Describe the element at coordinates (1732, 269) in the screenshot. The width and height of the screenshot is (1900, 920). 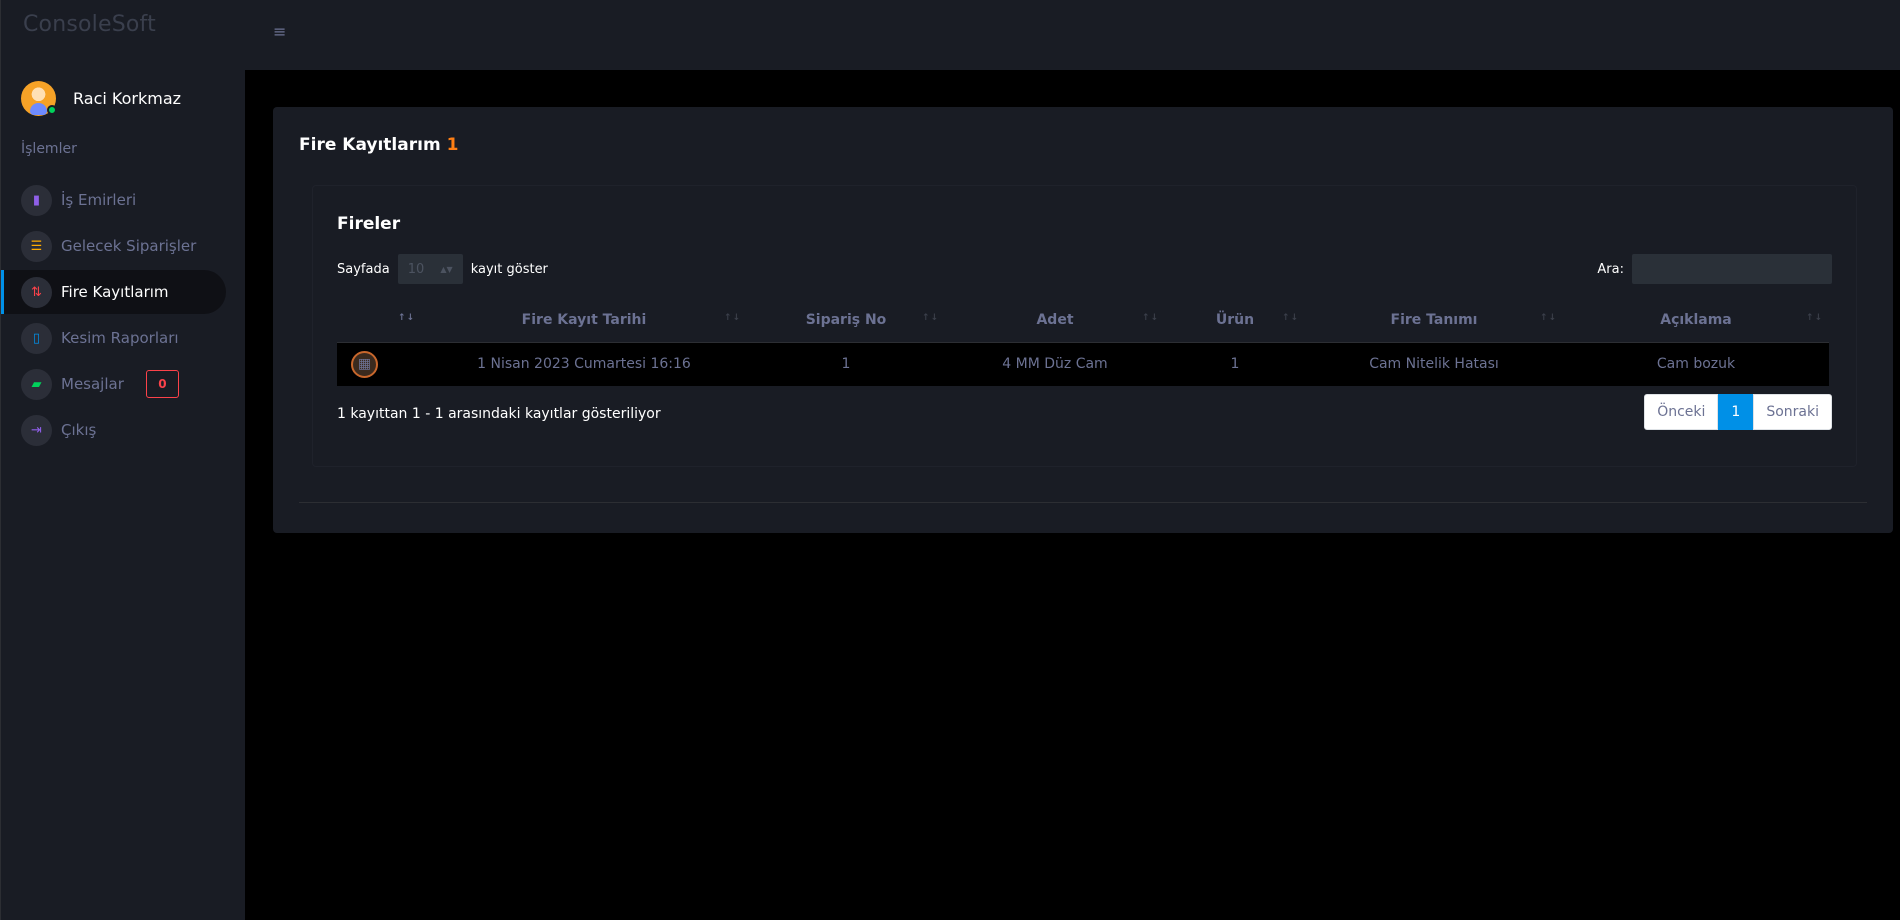
I see `search-input` at that location.